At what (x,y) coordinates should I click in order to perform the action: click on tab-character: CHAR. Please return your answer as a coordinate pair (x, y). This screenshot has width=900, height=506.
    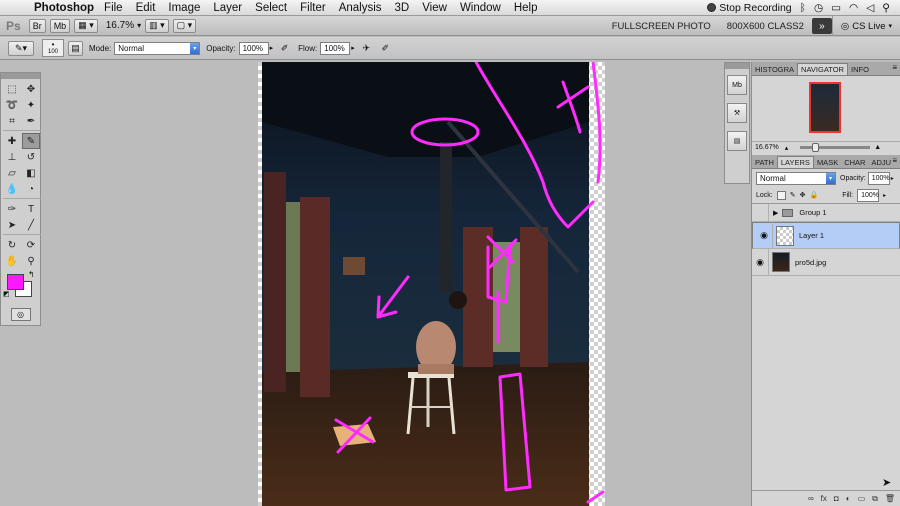
    Looking at the image, I should click on (854, 162).